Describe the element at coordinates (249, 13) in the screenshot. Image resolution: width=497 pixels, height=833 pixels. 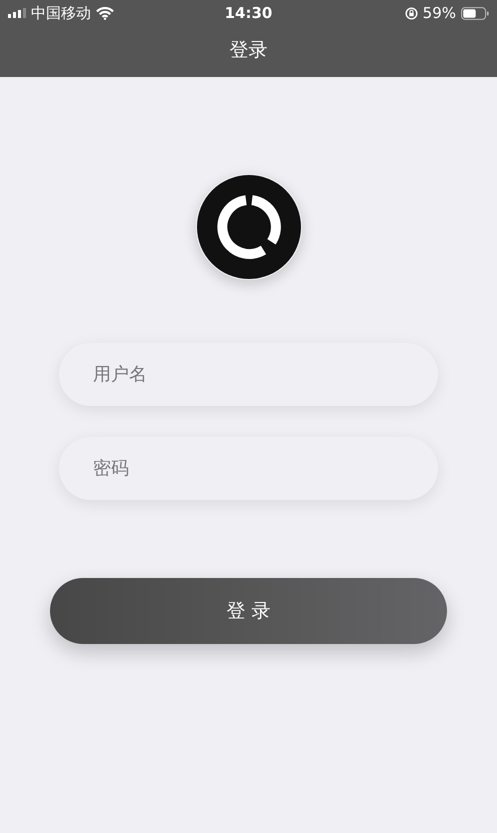
I see `clock-time: 14:30` at that location.